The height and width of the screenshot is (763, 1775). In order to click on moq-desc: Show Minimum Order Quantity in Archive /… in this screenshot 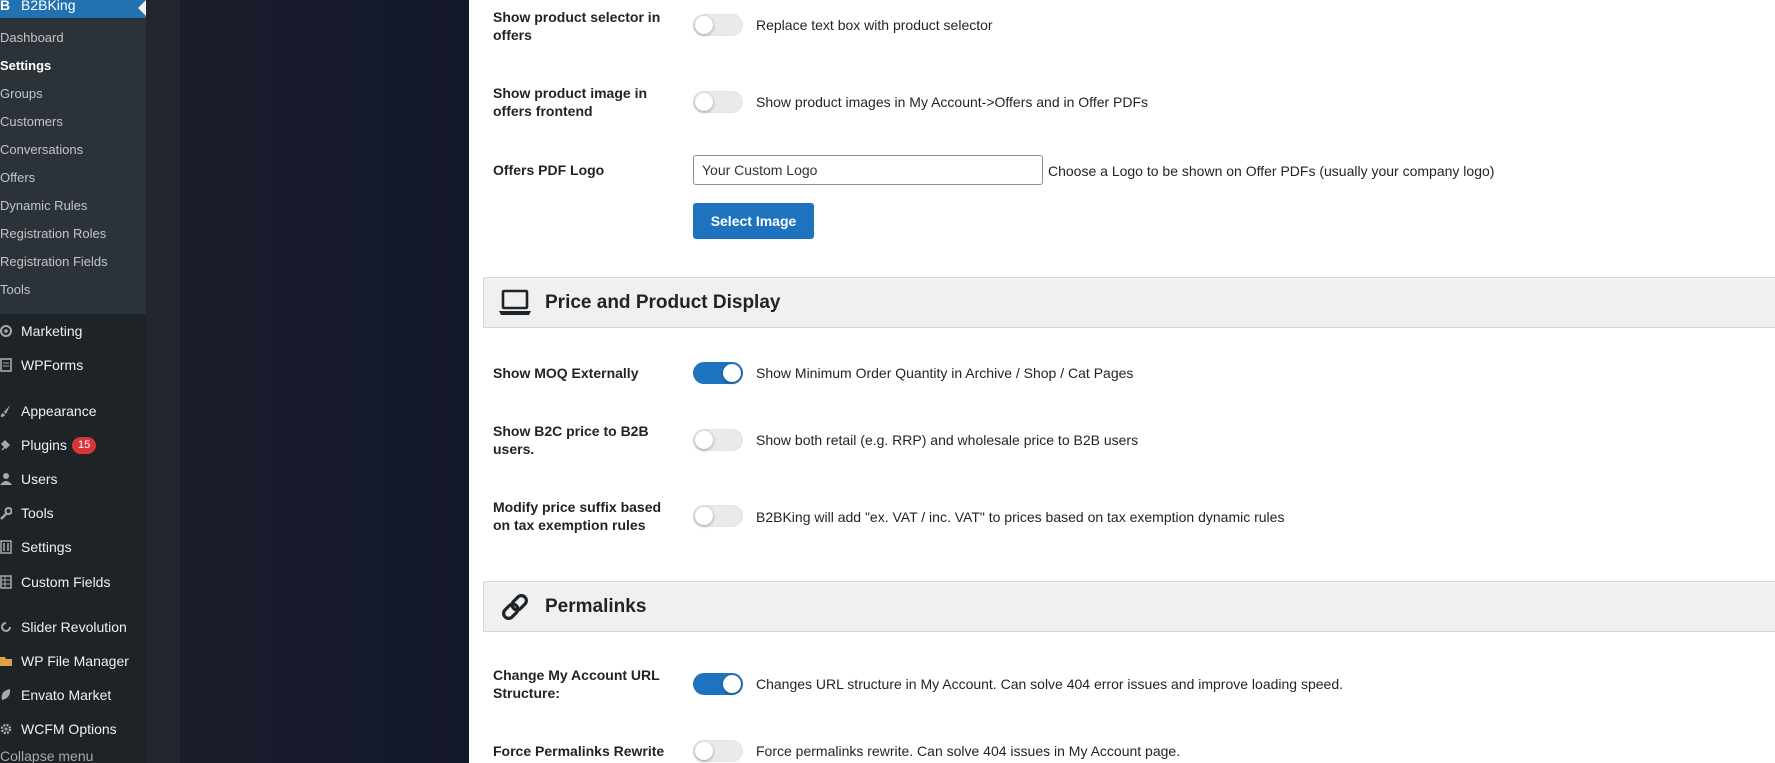, I will do `click(945, 373)`.